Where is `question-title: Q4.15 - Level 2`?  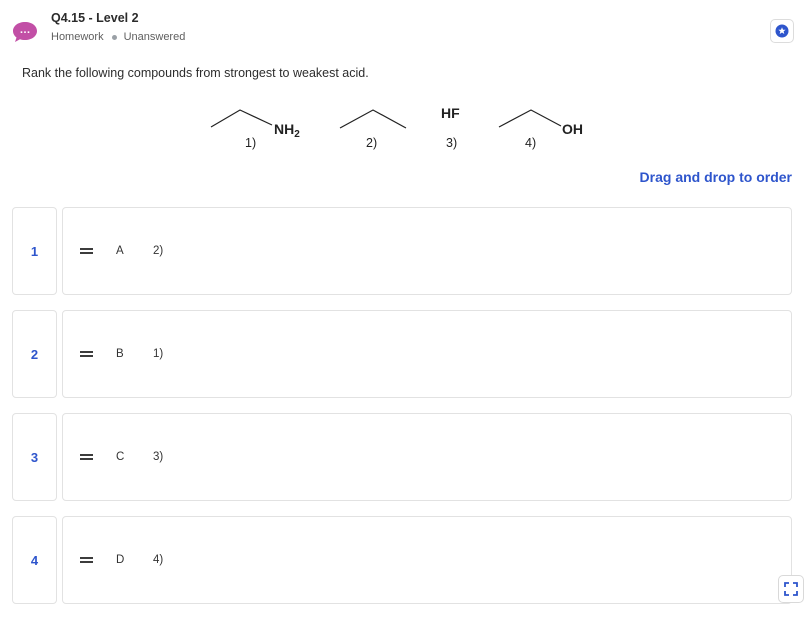
question-title: Q4.15 - Level 2 is located at coordinates (95, 18).